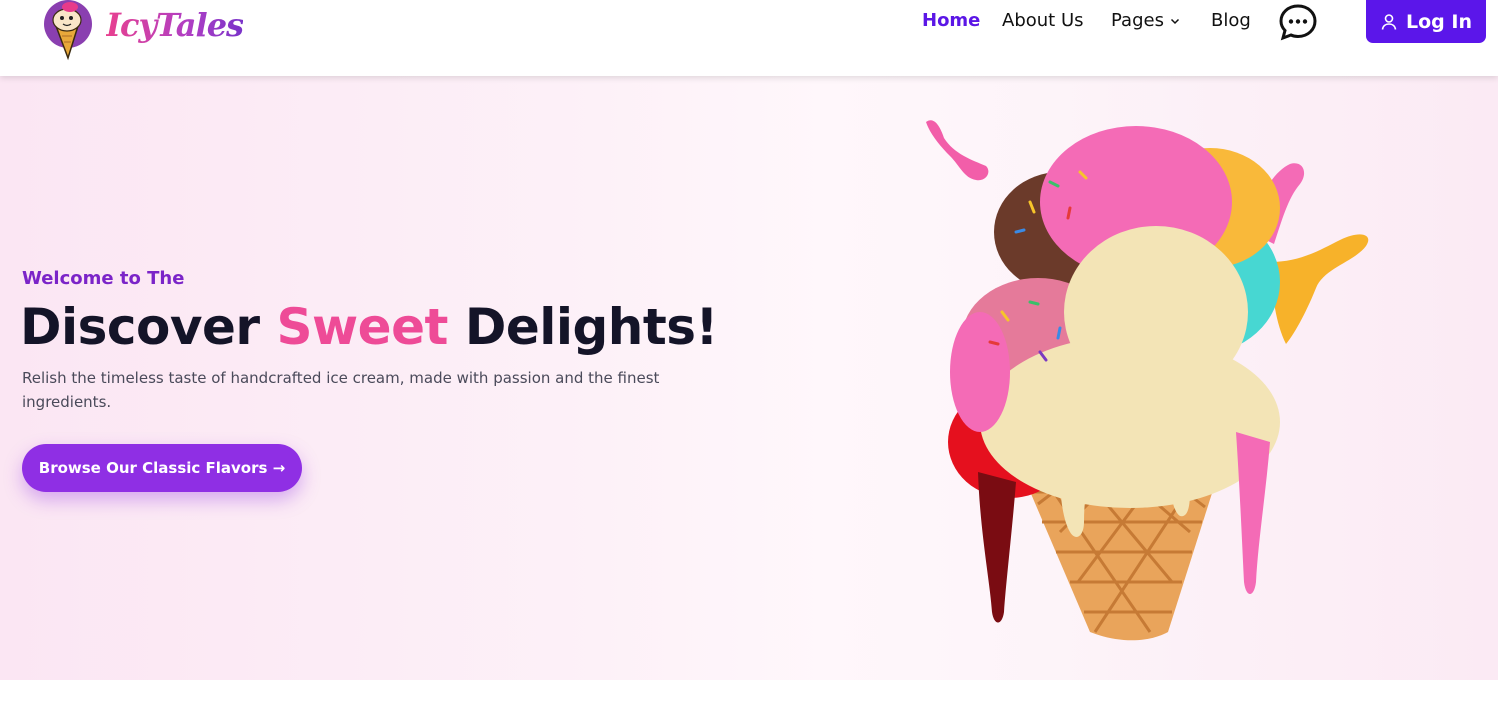 The height and width of the screenshot is (704, 1498). Describe the element at coordinates (1298, 22) in the screenshot. I see `chat-bubble-icon` at that location.